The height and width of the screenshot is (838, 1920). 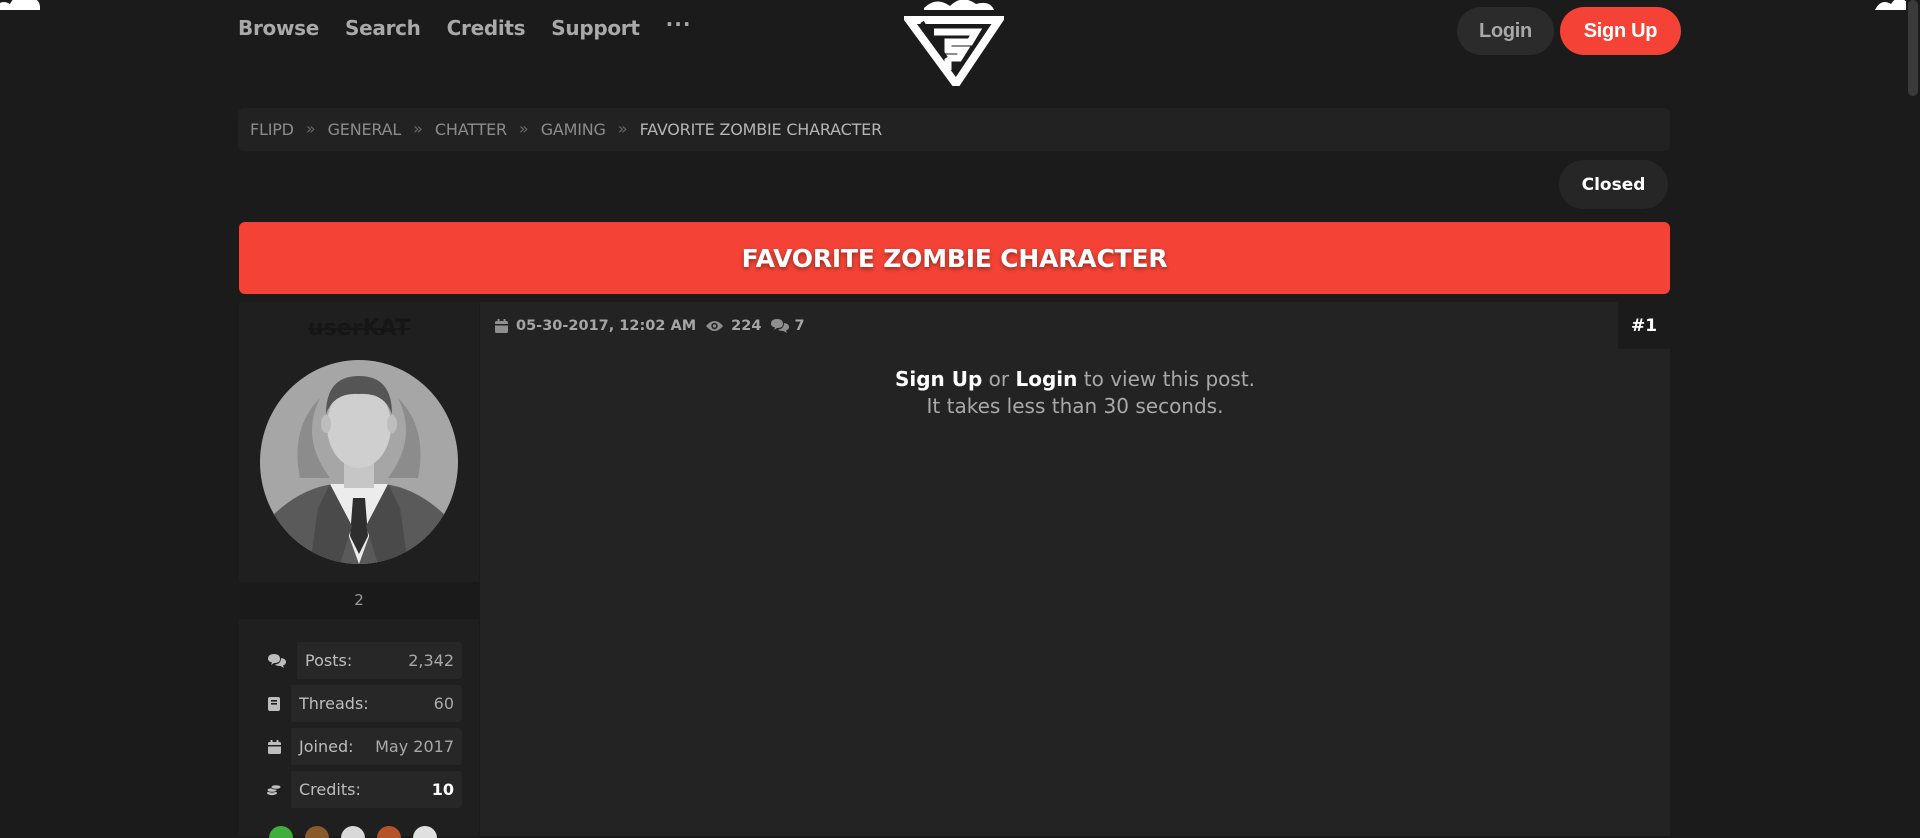 I want to click on signup-button: Sign Up, so click(x=1620, y=31).